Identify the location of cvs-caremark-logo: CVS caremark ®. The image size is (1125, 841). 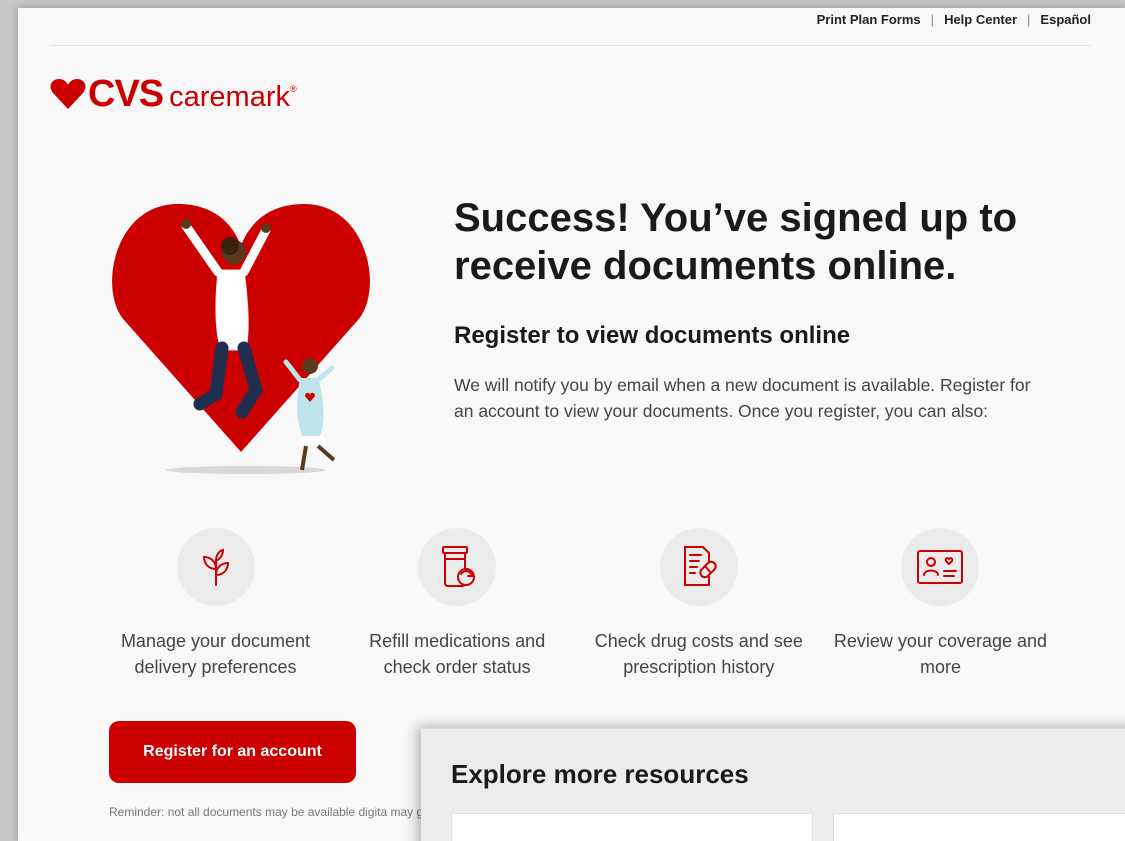
(173, 94).